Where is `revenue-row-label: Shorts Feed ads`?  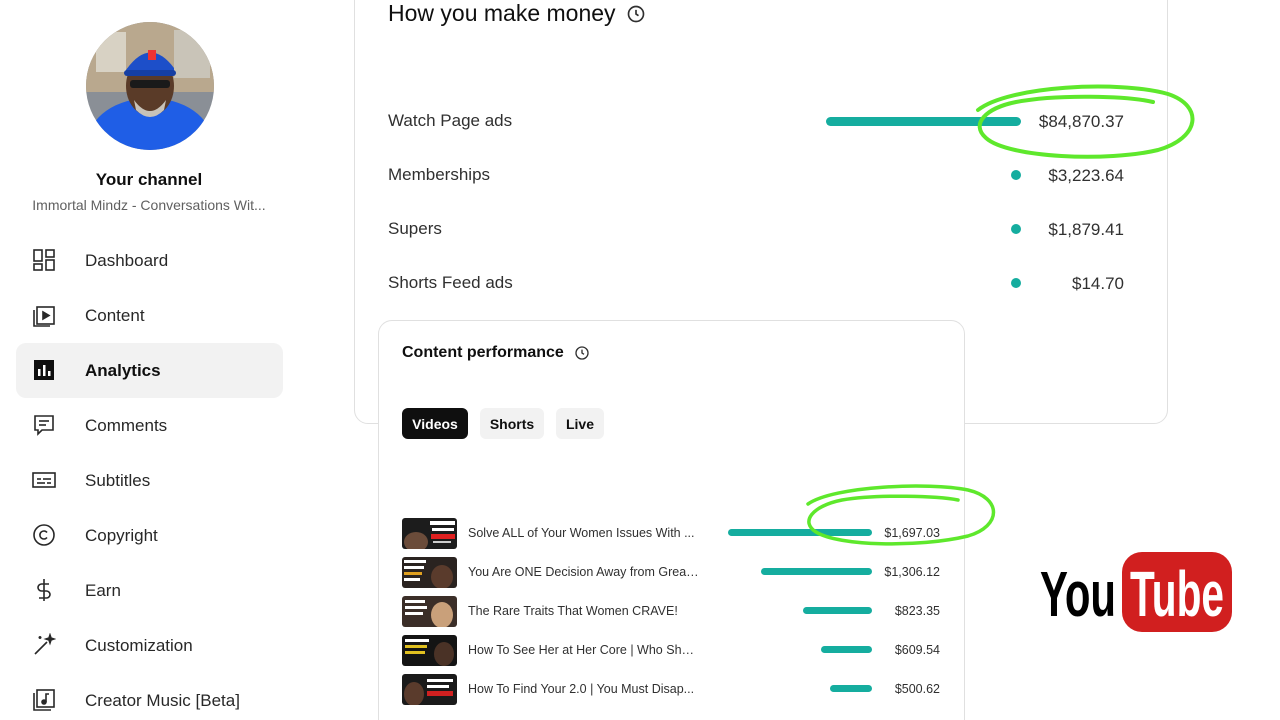 revenue-row-label: Shorts Feed ads is located at coordinates (450, 282).